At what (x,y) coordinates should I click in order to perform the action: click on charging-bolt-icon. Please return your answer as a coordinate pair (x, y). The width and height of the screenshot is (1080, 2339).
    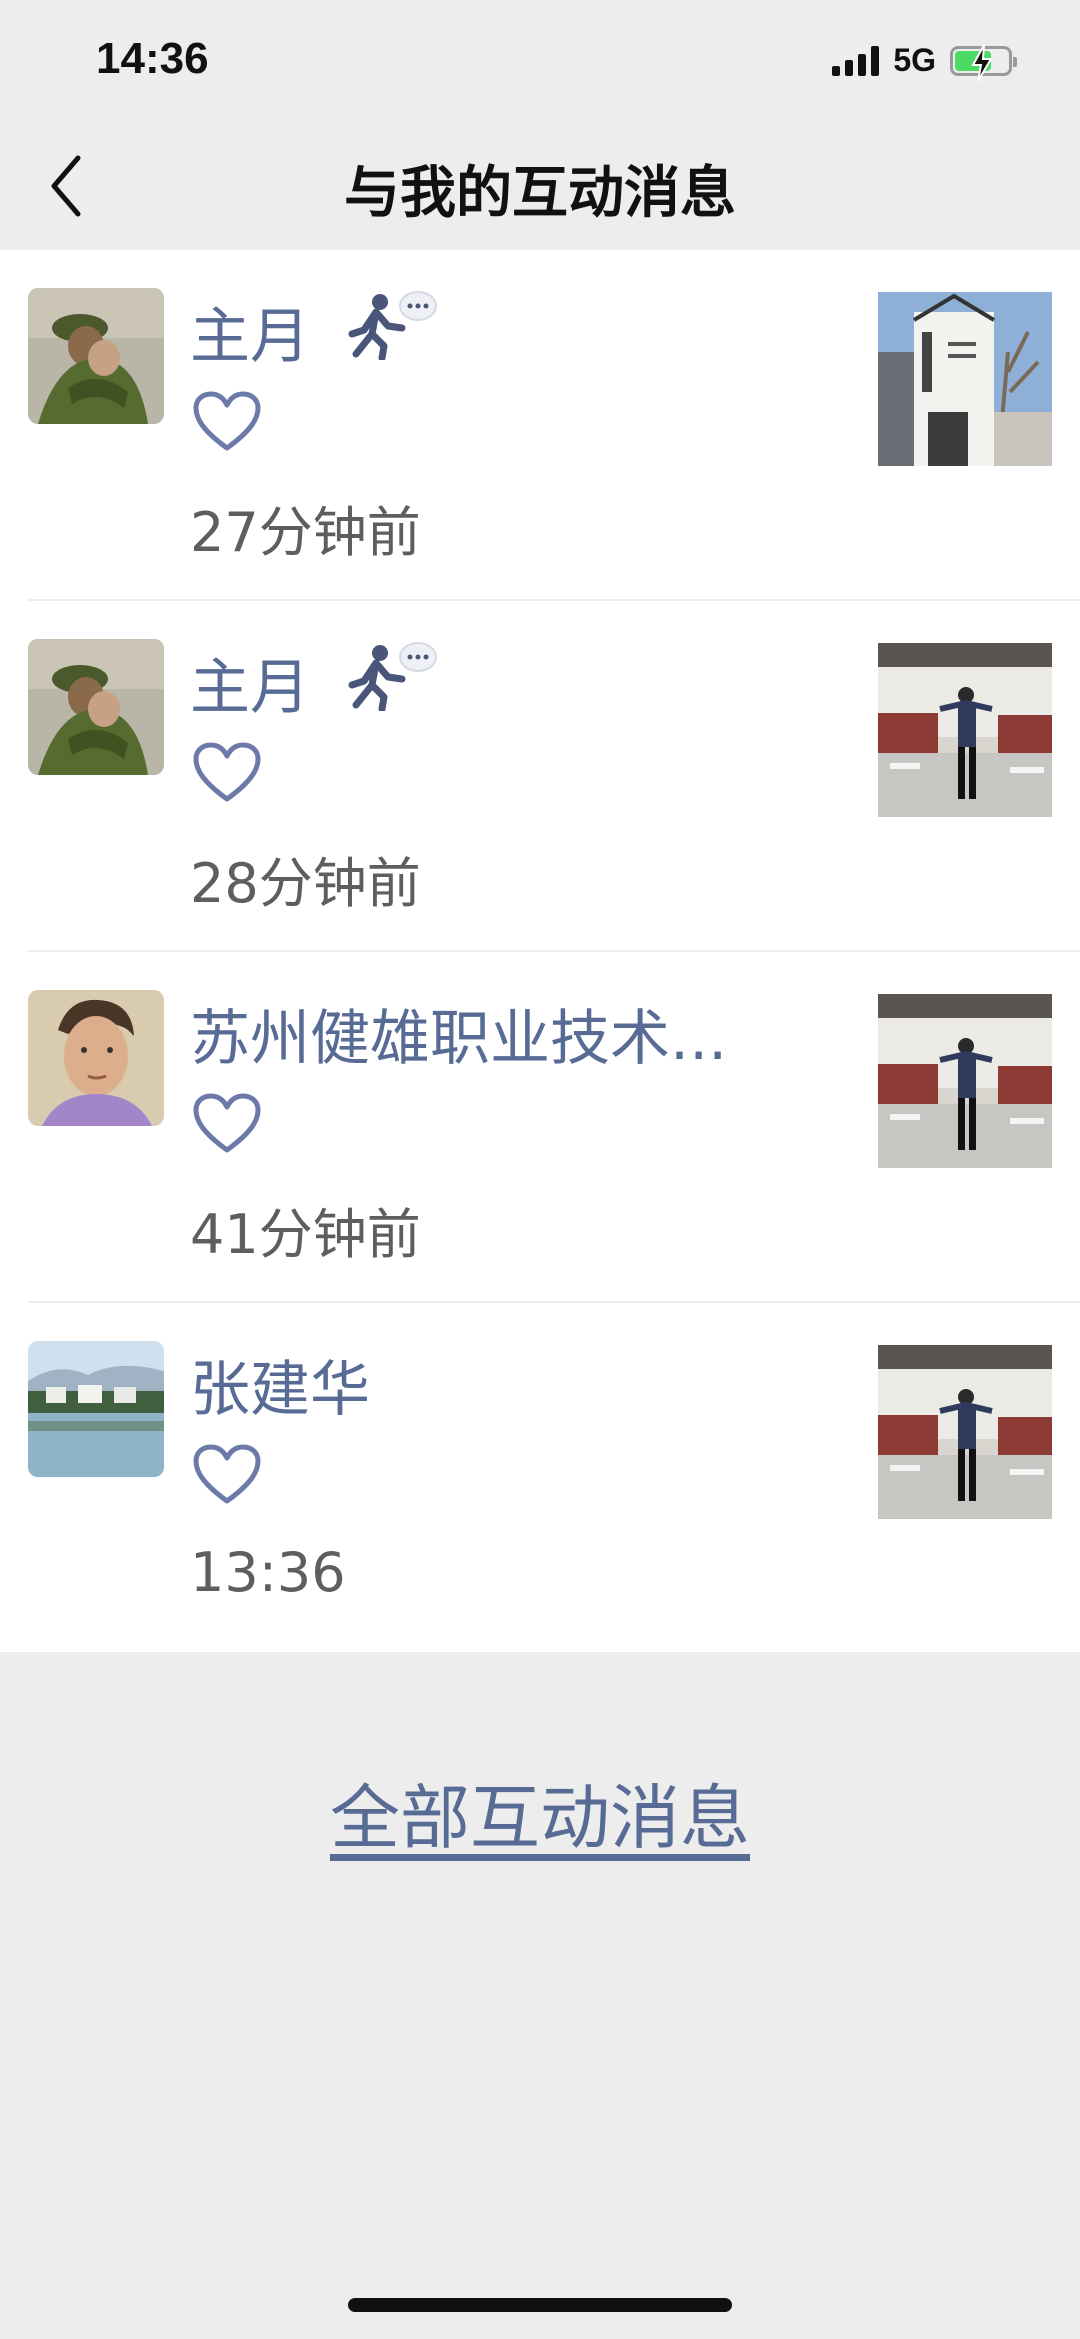
    Looking at the image, I should click on (982, 63).